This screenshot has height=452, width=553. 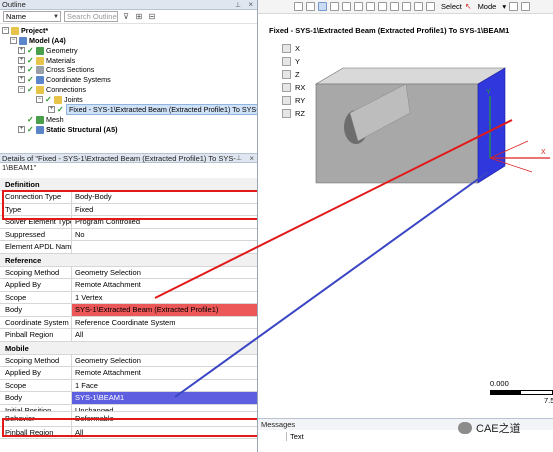 What do you see at coordinates (66, 89) in the screenshot?
I see `tree-label: Connections` at bounding box center [66, 89].